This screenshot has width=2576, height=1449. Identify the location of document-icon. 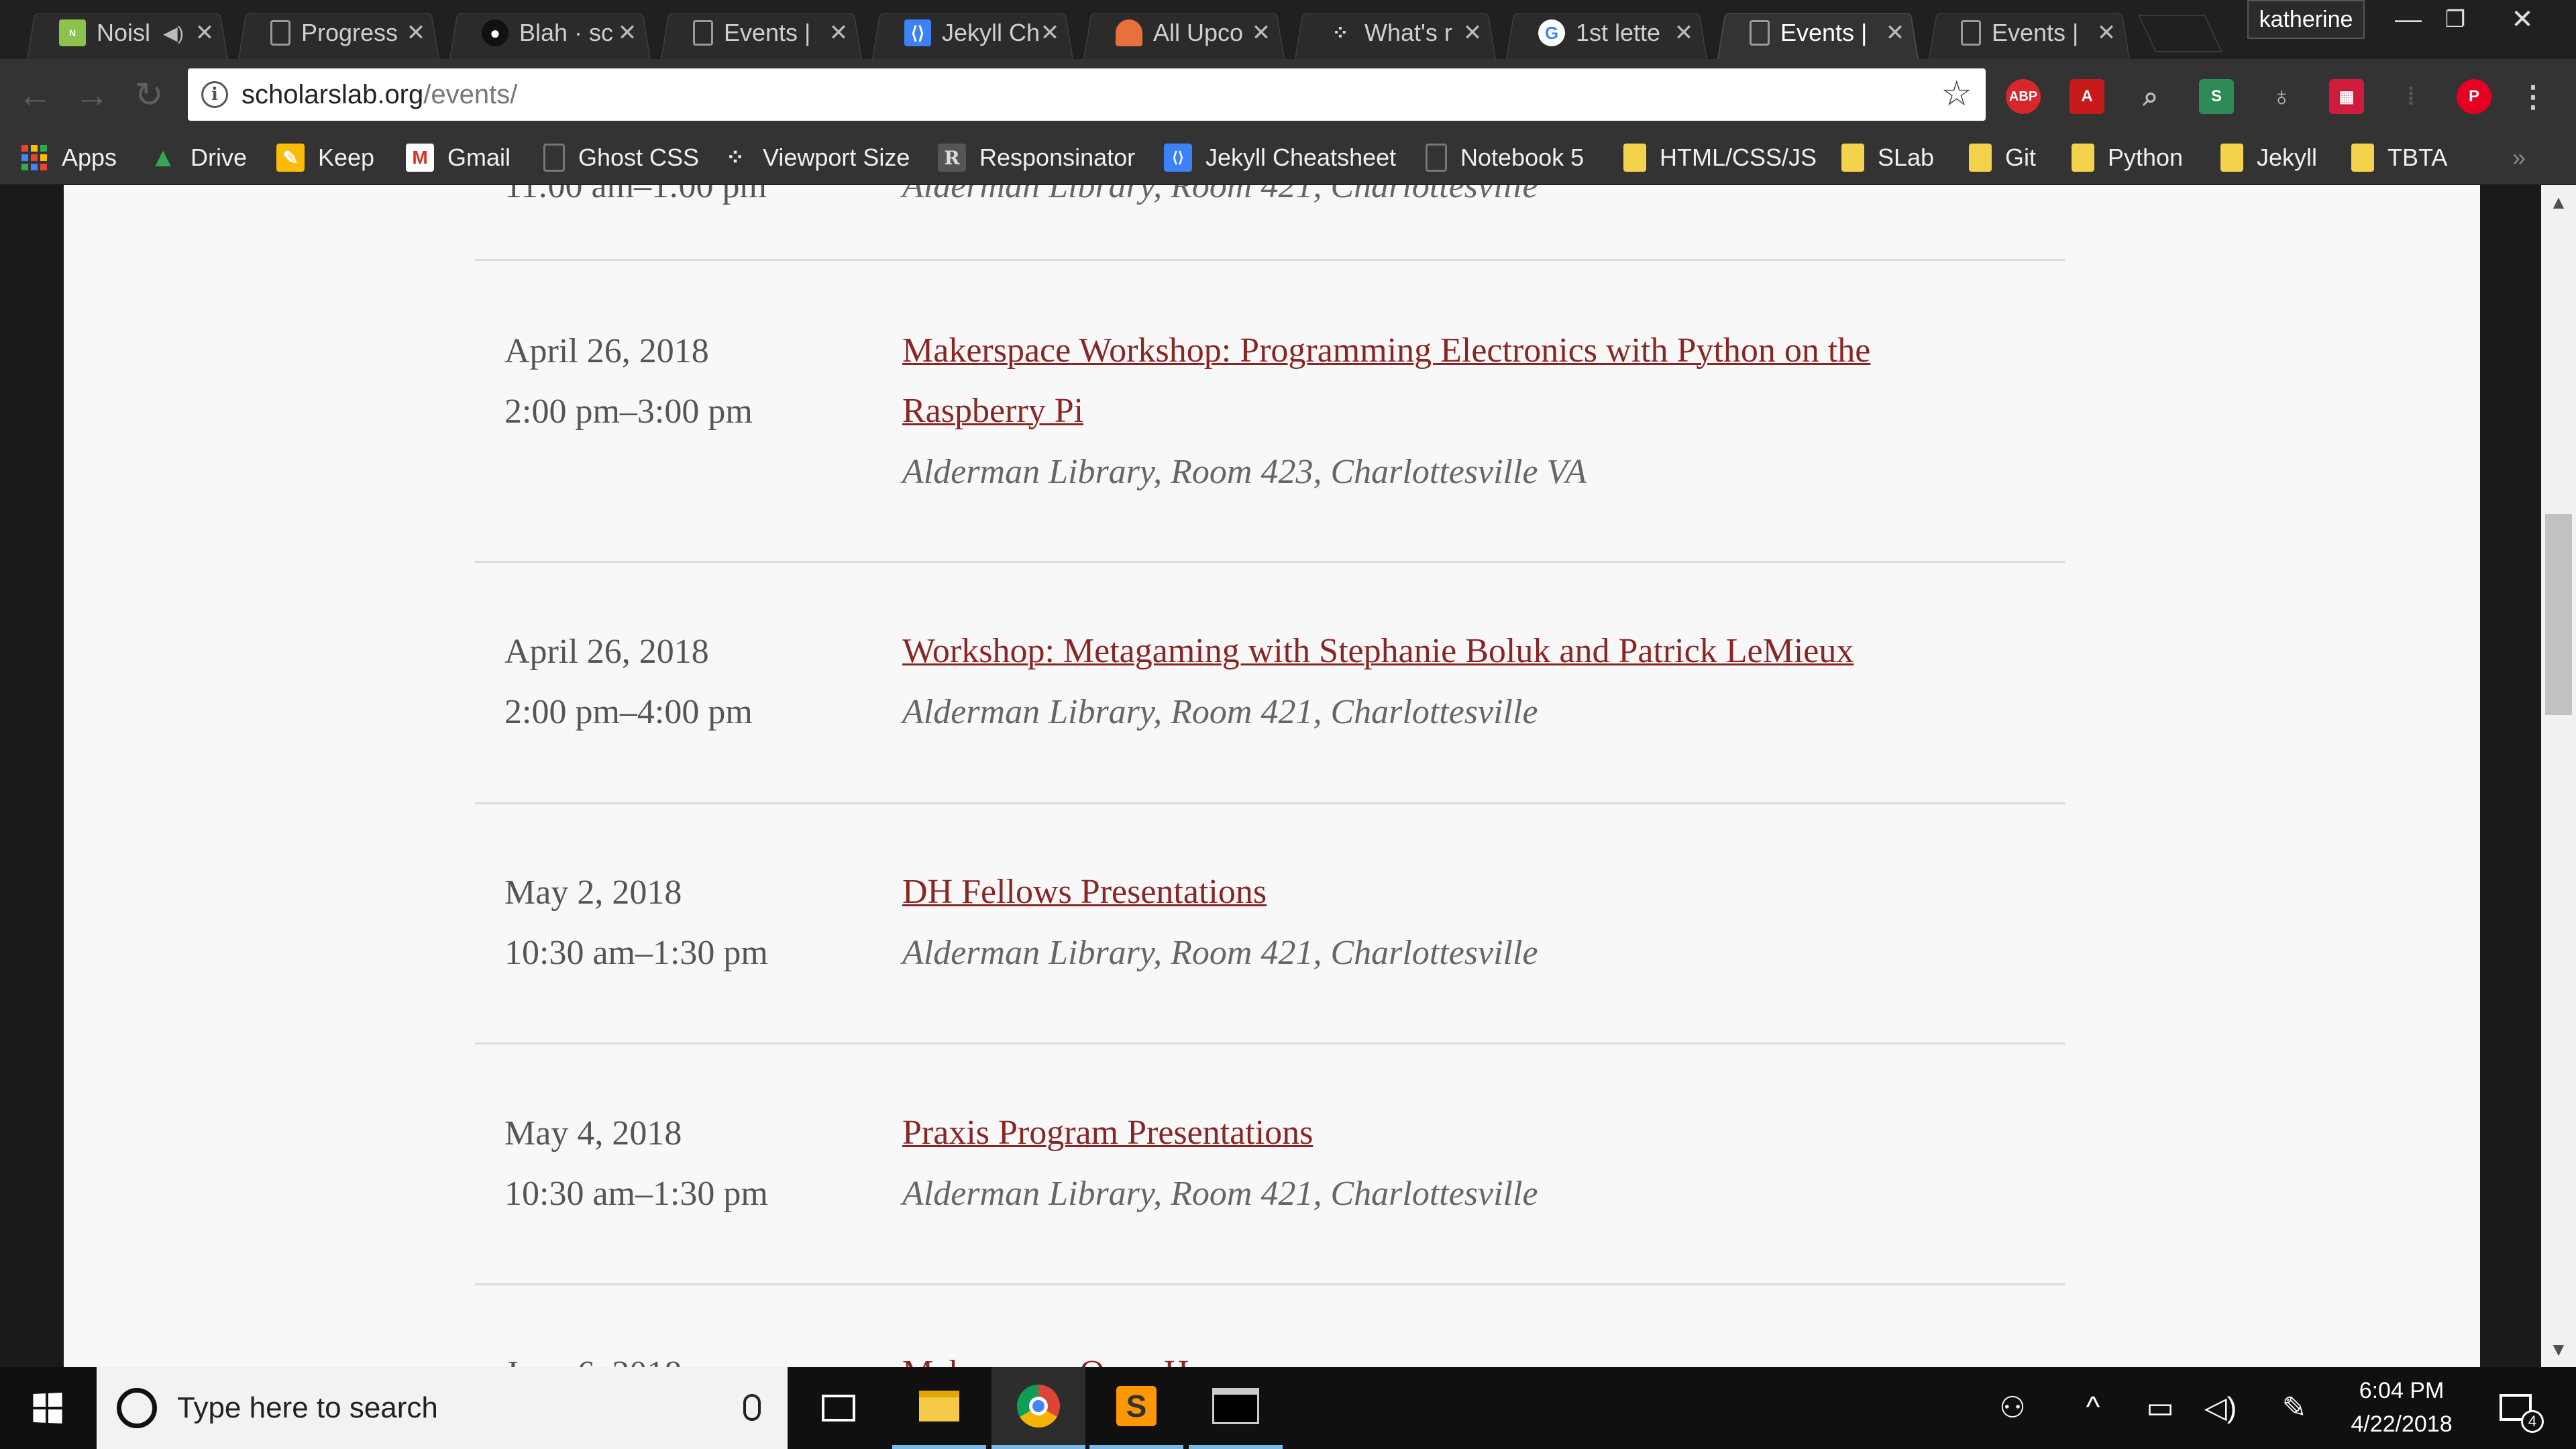
(703, 33).